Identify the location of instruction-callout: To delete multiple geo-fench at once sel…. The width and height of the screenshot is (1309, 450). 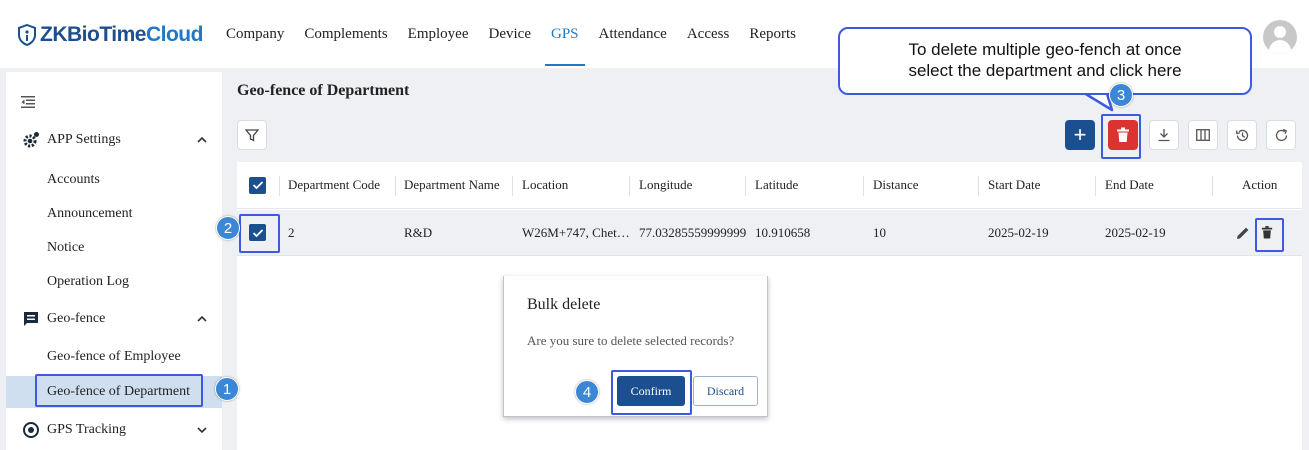
(1045, 61).